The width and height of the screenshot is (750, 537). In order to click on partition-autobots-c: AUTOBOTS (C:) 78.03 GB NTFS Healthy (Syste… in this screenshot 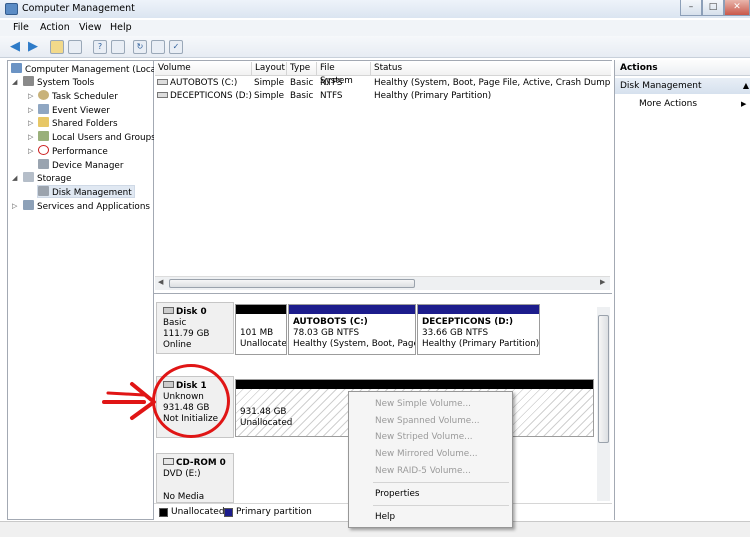, I will do `click(352, 329)`.